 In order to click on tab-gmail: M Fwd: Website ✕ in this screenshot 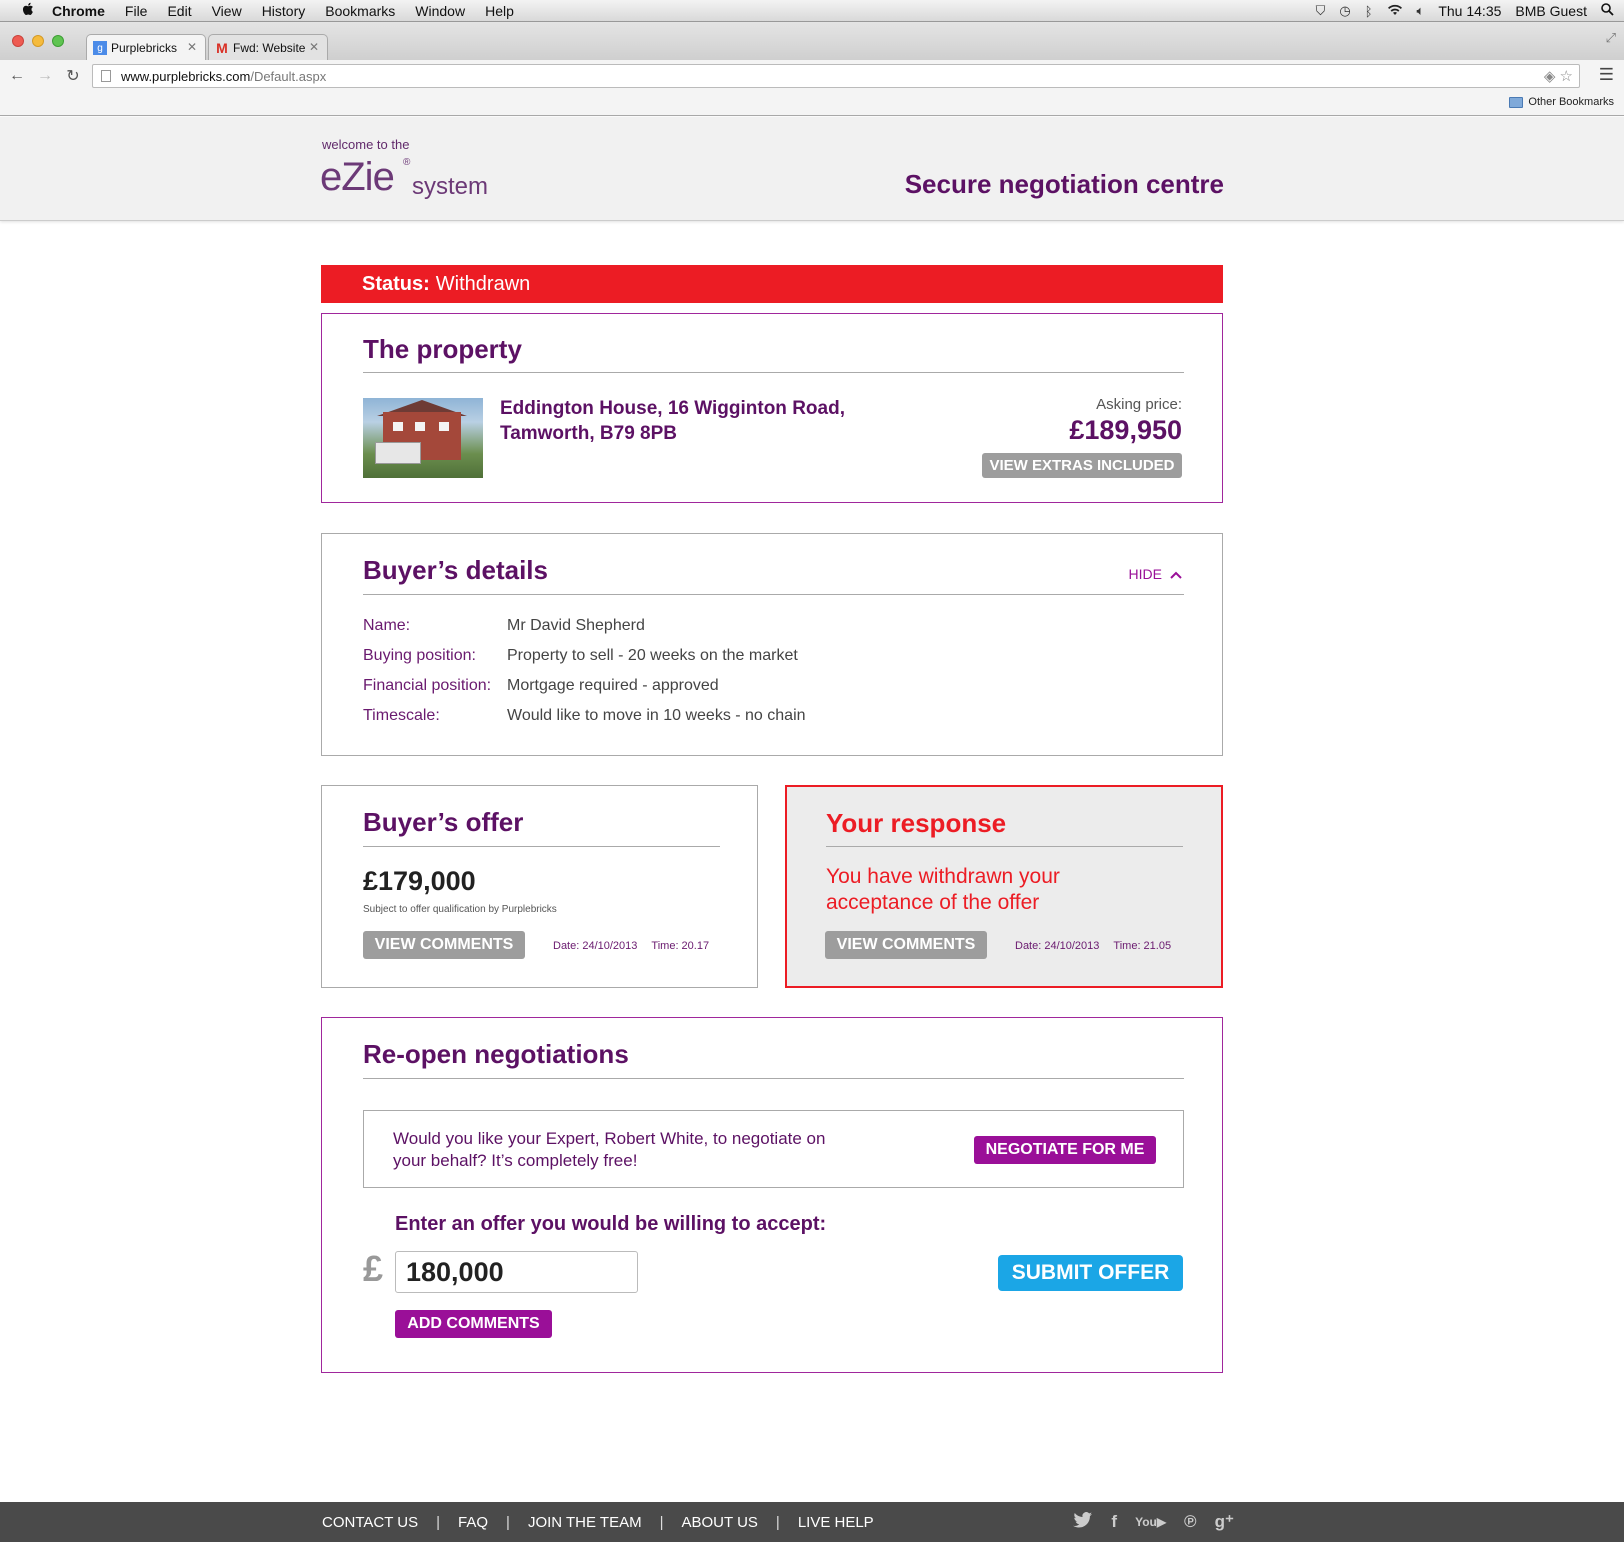, I will do `click(268, 47)`.